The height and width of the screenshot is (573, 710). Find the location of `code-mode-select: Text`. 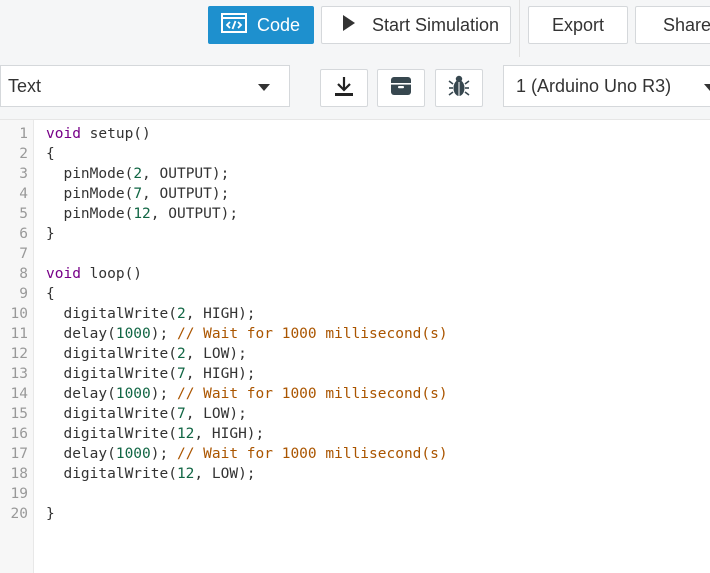

code-mode-select: Text is located at coordinates (145, 86).